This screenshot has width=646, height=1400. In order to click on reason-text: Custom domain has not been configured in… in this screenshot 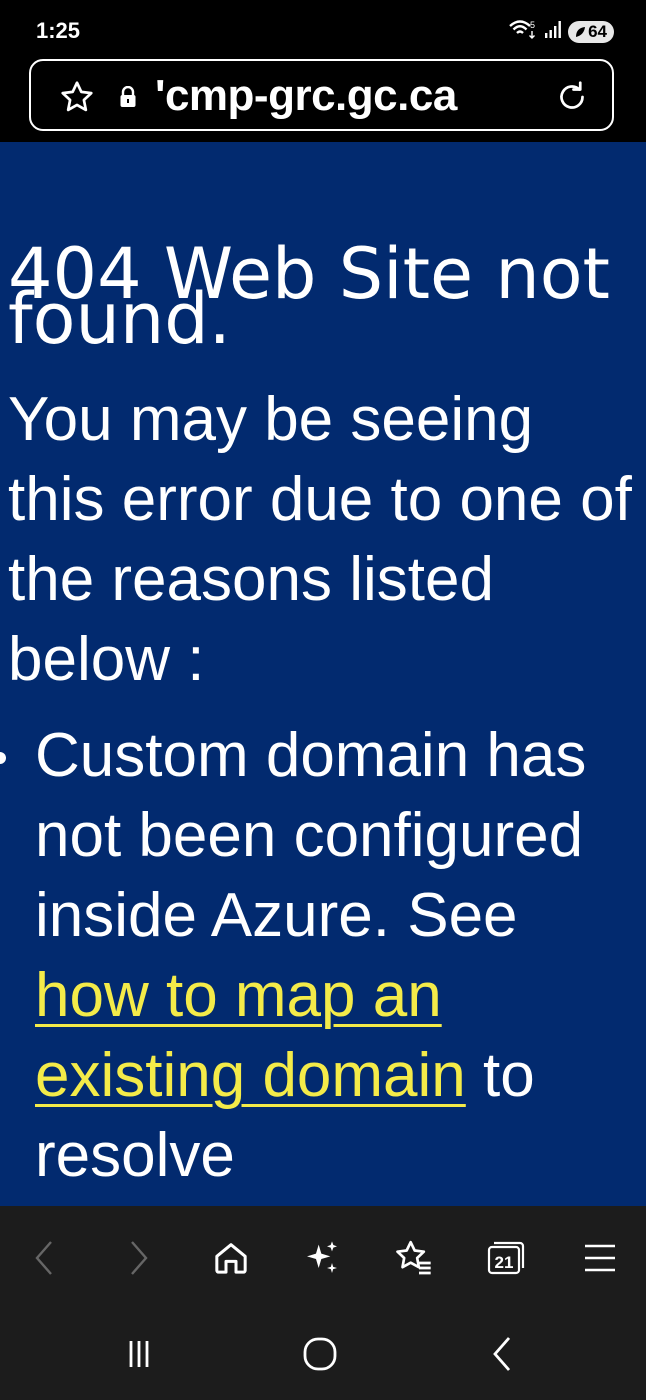, I will do `click(311, 835)`.